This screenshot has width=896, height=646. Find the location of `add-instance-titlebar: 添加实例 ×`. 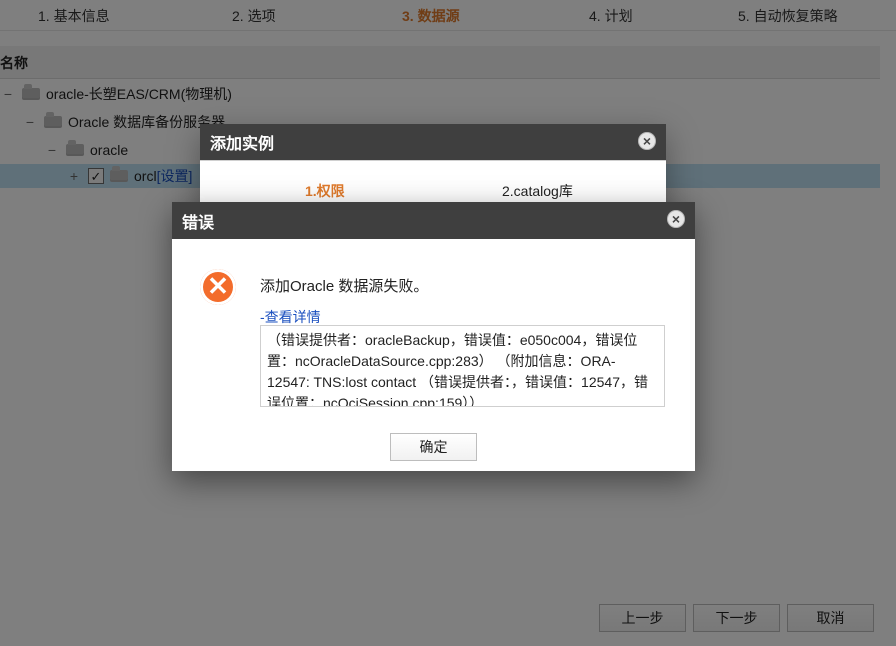

add-instance-titlebar: 添加实例 × is located at coordinates (433, 142).